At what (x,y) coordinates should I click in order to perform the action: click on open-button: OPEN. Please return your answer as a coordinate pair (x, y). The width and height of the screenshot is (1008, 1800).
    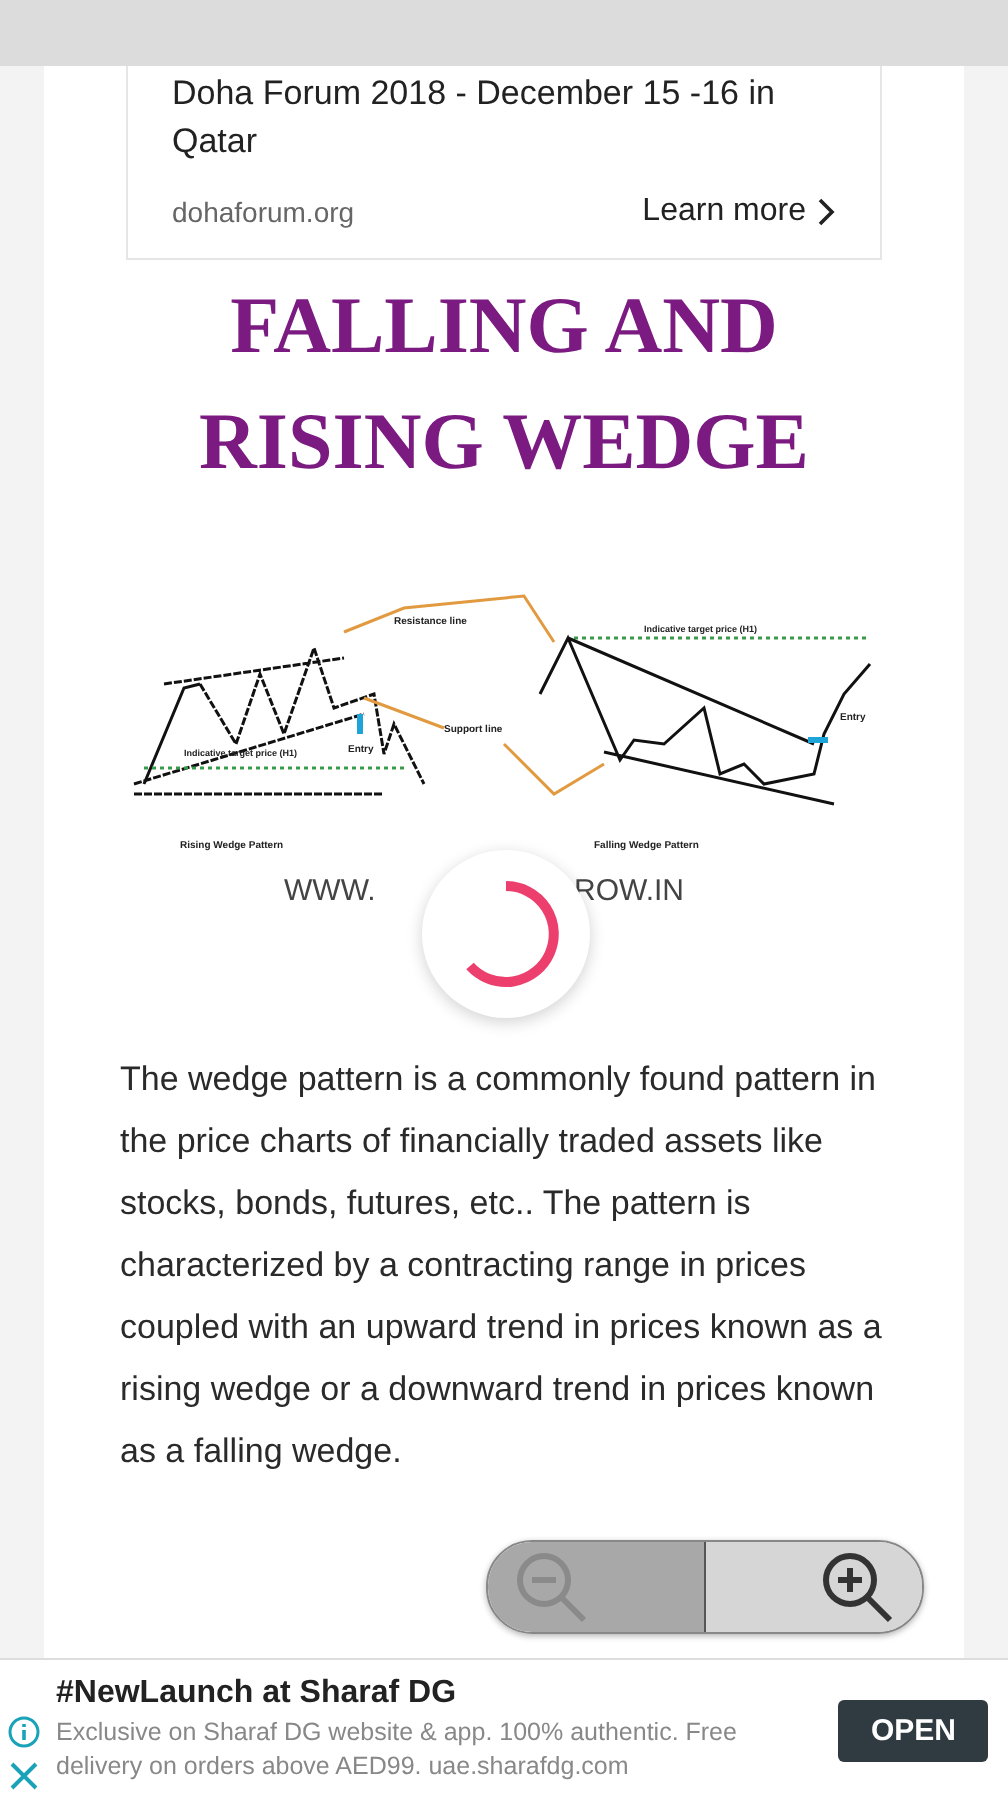
    Looking at the image, I should click on (913, 1730).